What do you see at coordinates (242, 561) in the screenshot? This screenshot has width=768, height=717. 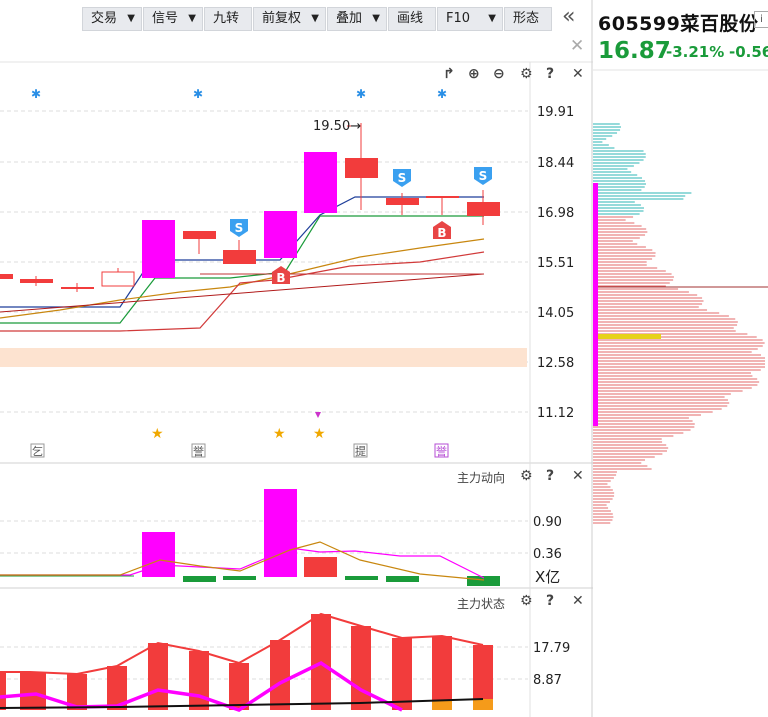 I see `dde-line-orange` at bounding box center [242, 561].